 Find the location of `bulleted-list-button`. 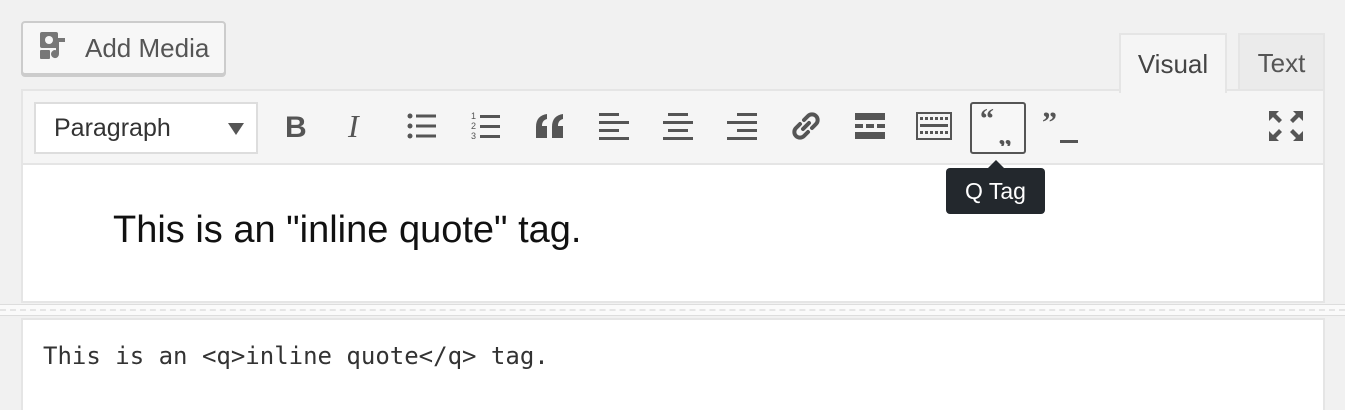

bulleted-list-button is located at coordinates (422, 128).